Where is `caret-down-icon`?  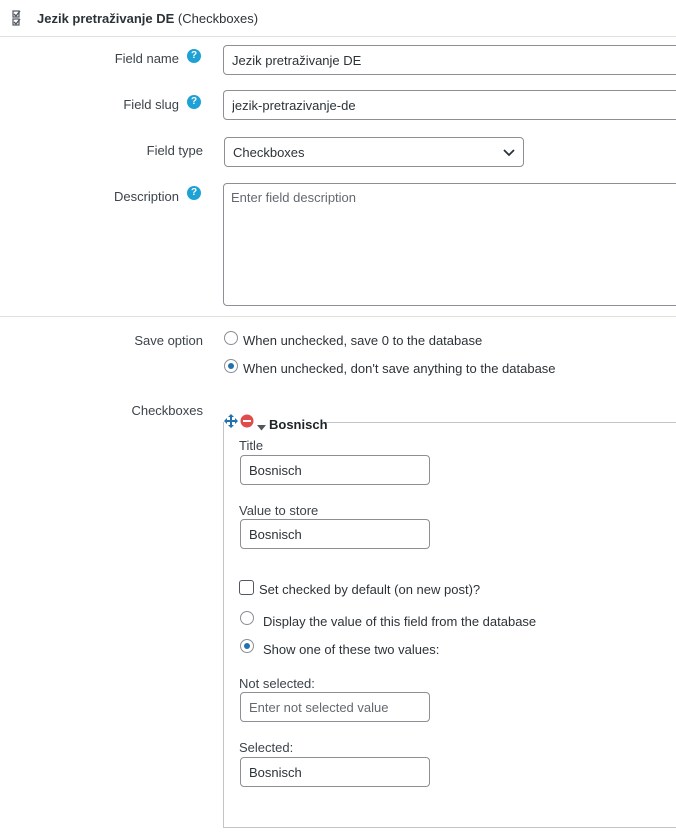
caret-down-icon is located at coordinates (261, 426).